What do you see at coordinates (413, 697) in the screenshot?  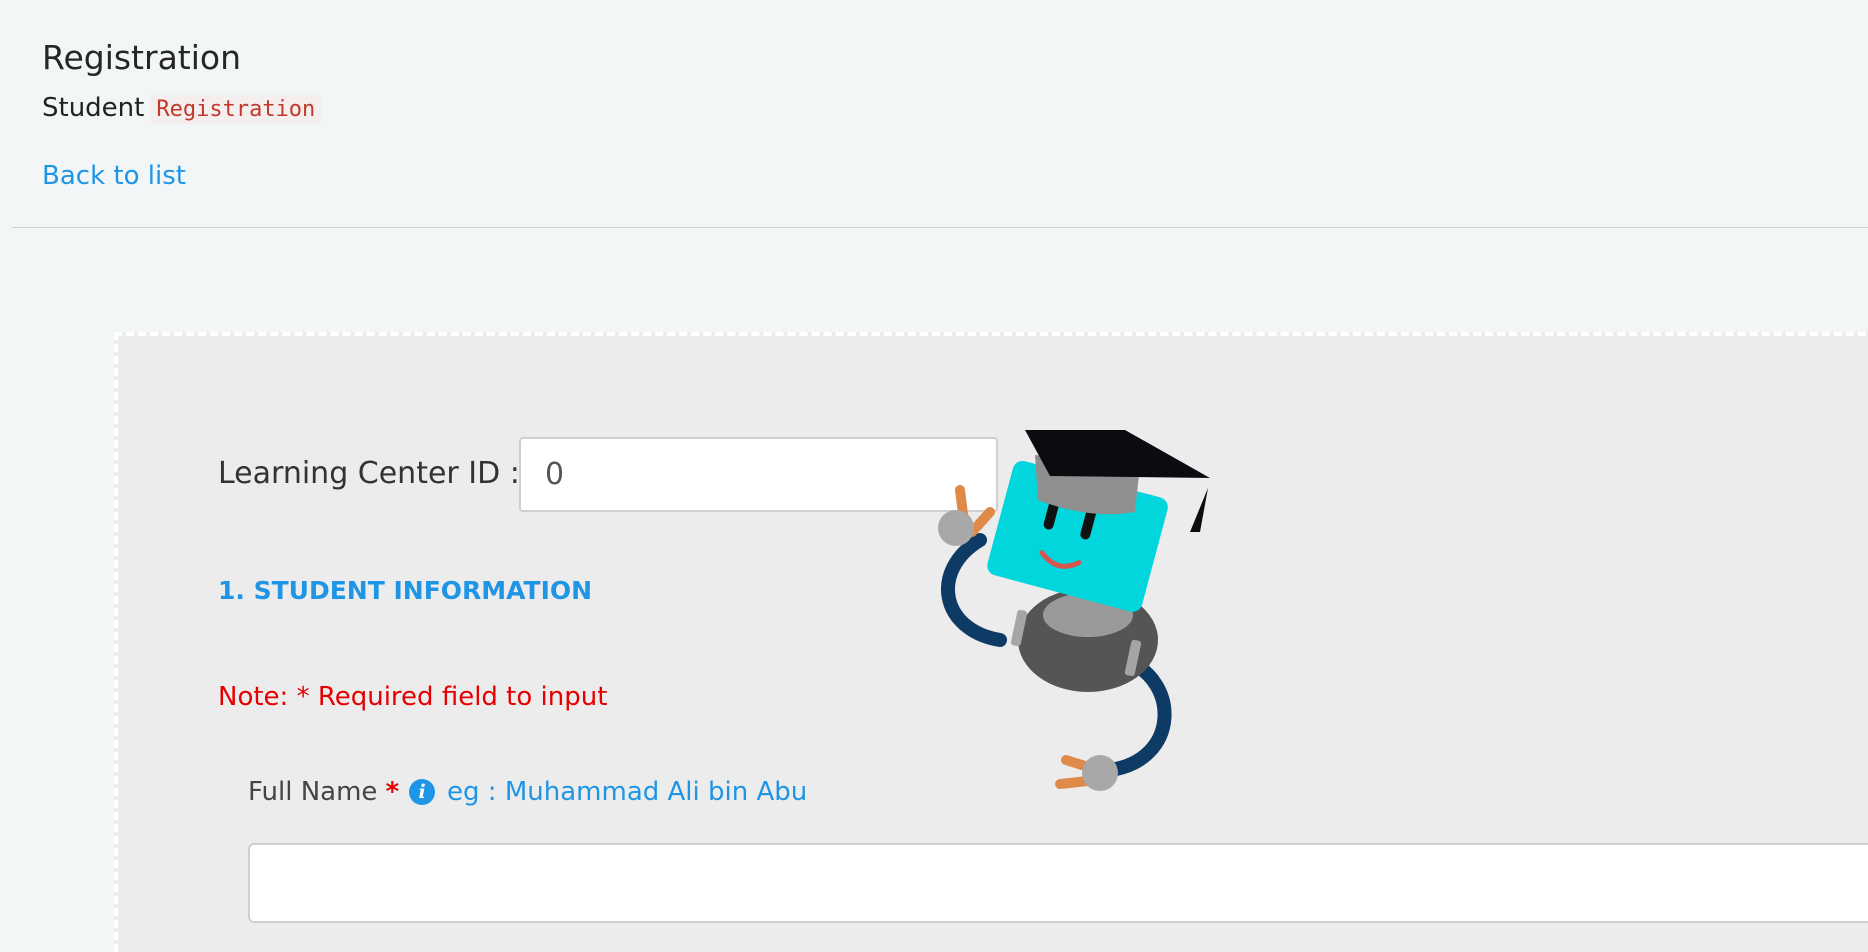 I see `required-note: Note: * Required field to input` at bounding box center [413, 697].